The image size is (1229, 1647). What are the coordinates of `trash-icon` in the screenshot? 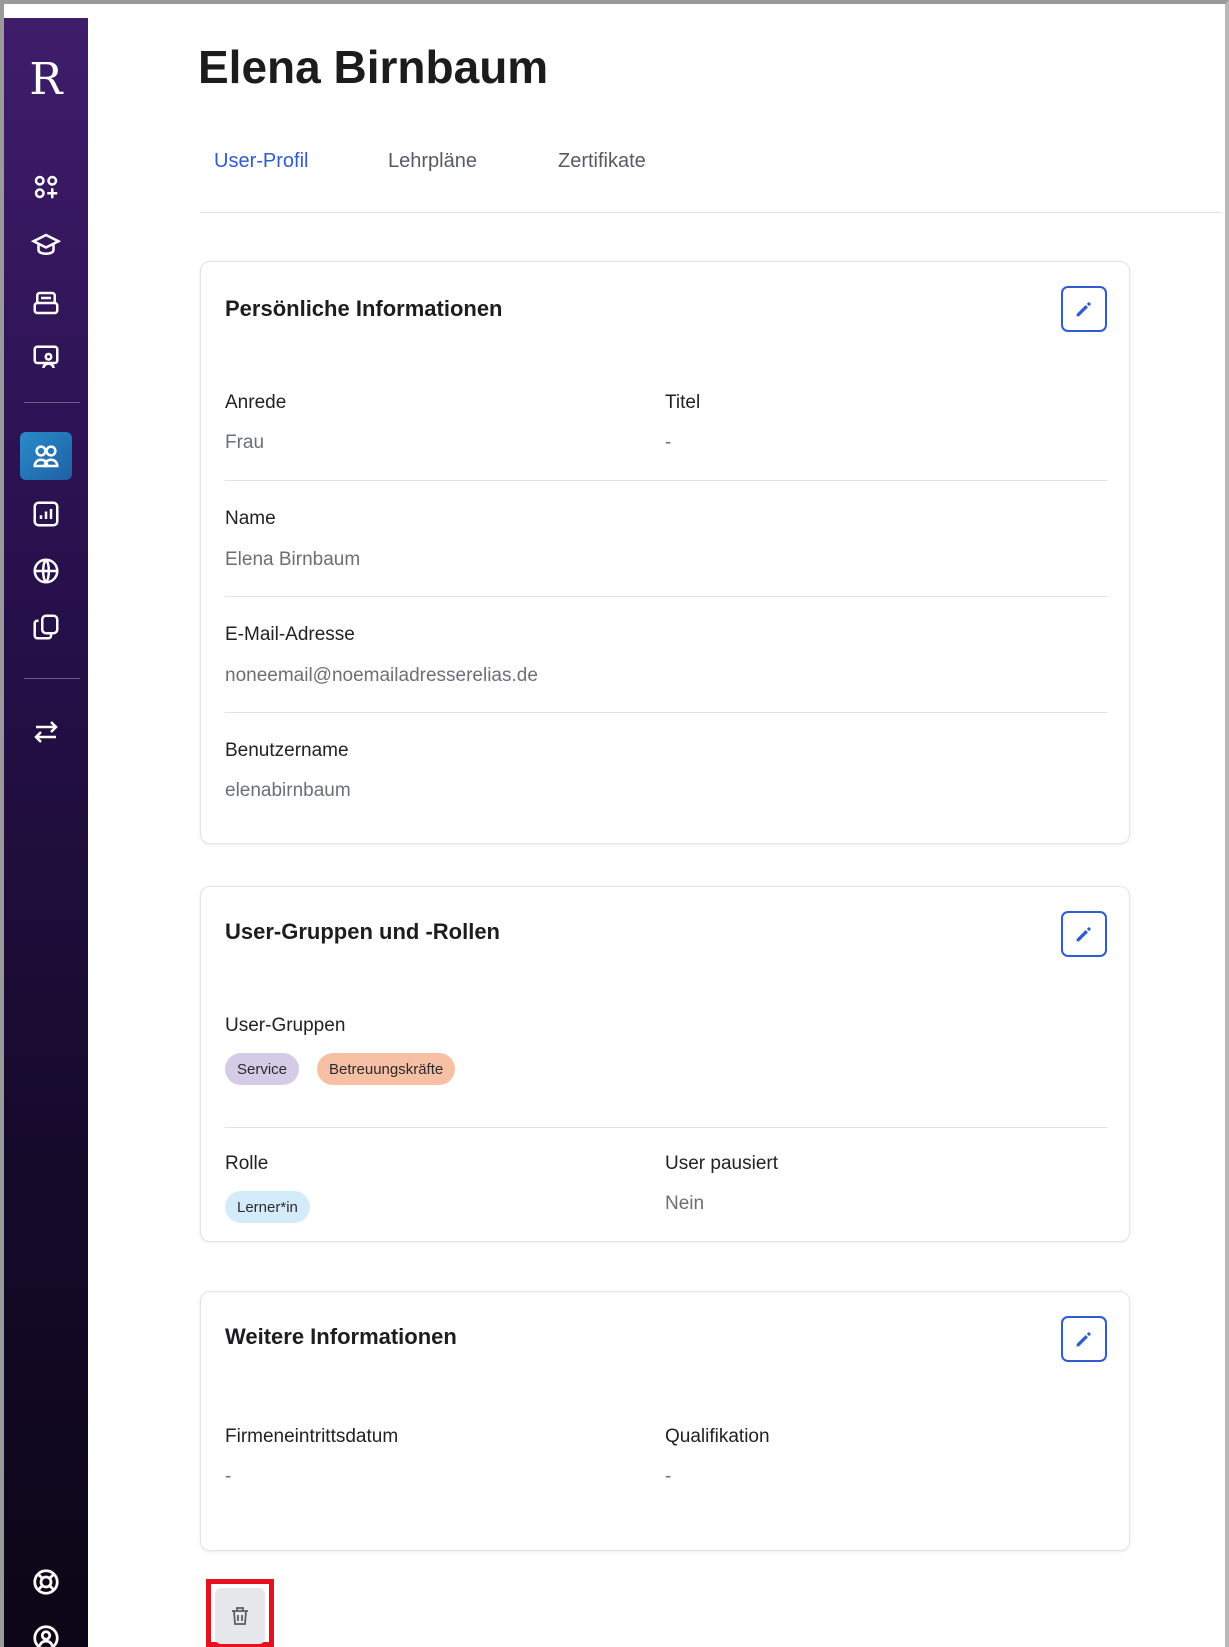 It's located at (240, 1616).